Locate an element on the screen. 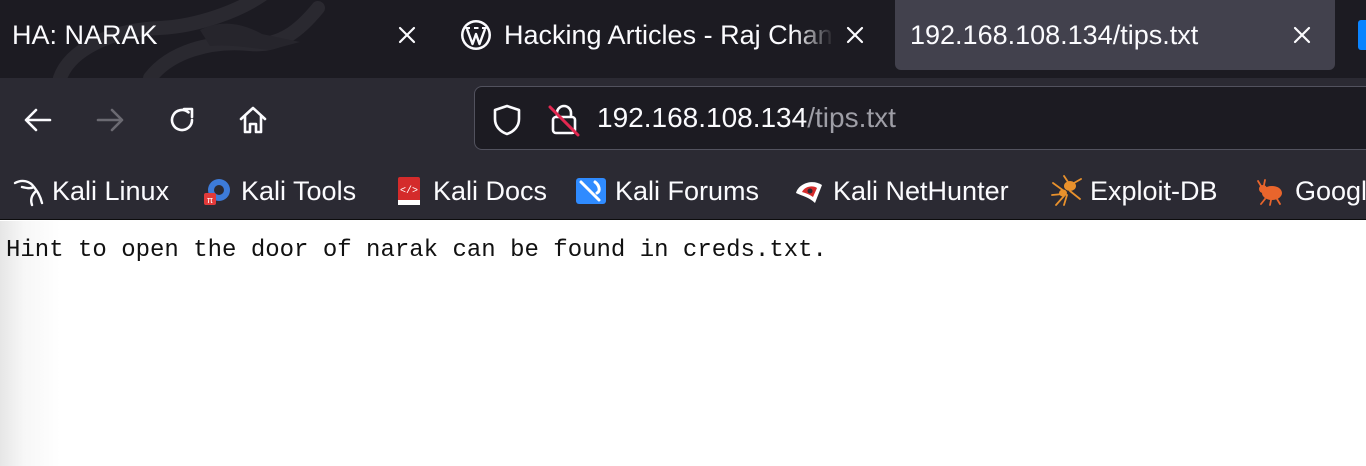 This screenshot has width=1366, height=466. kali-dragon-icon is located at coordinates (28, 193).